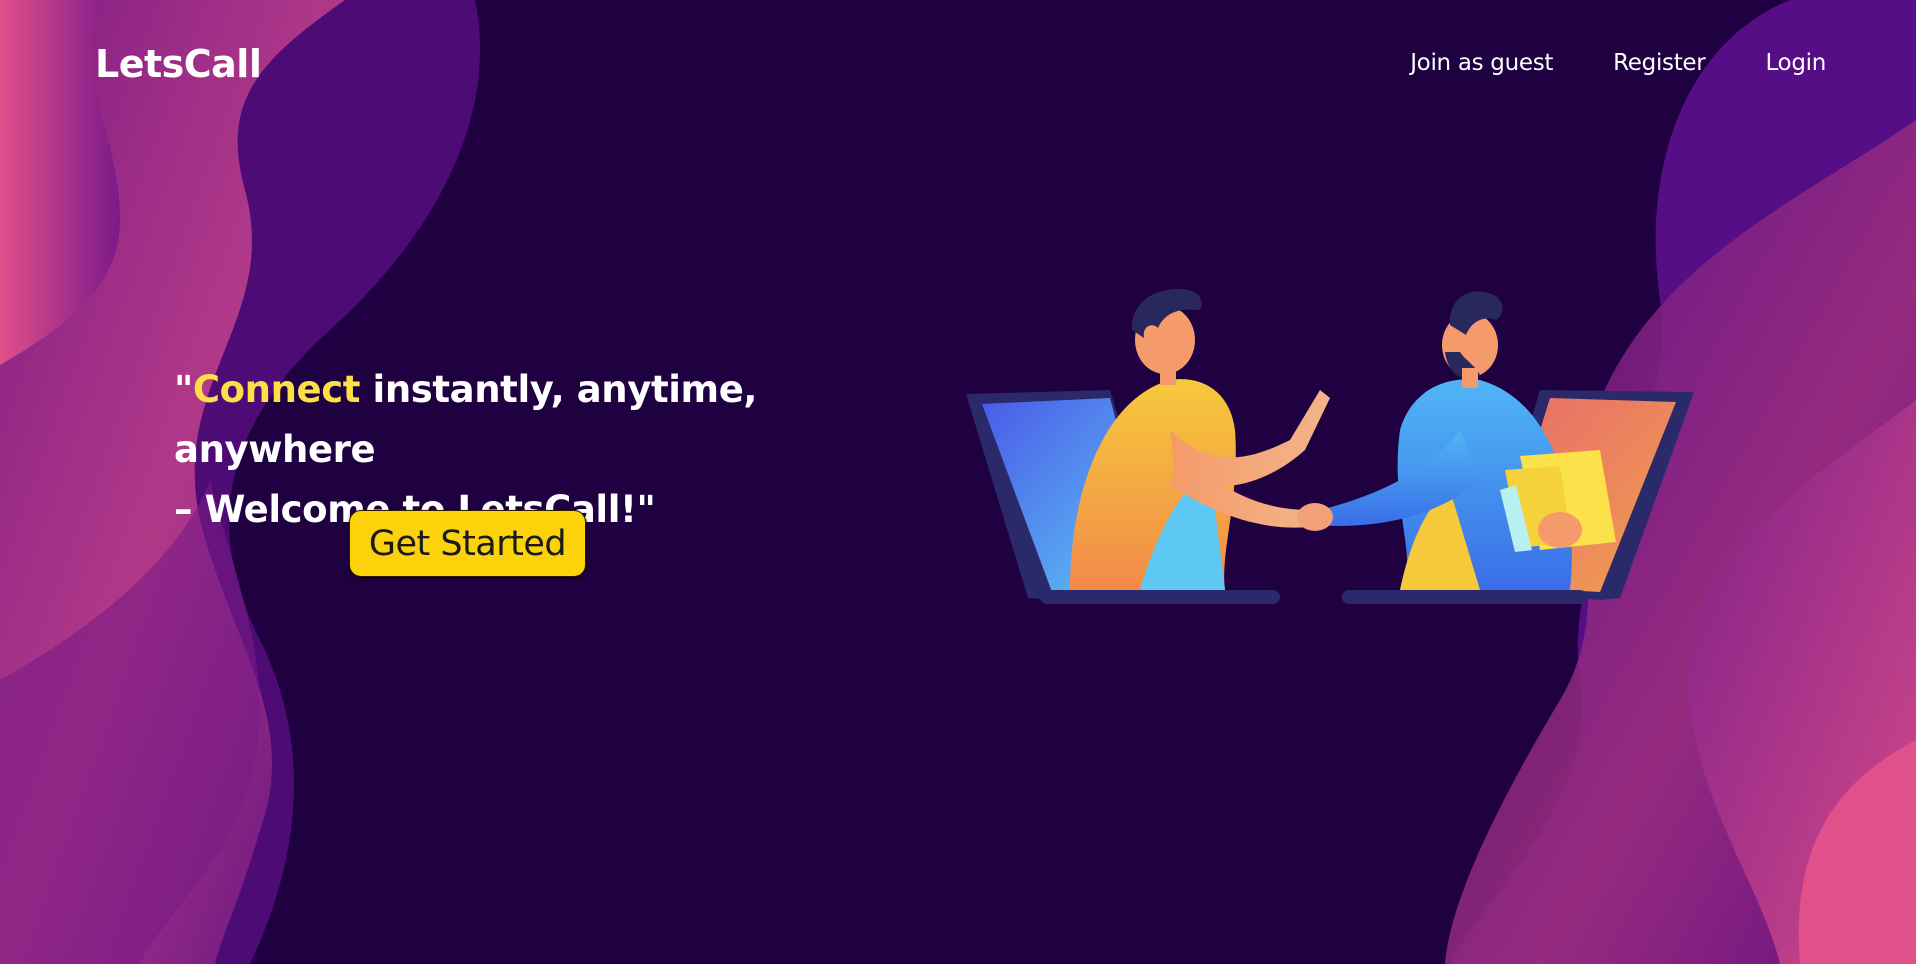 The height and width of the screenshot is (964, 1916). I want to click on headline-highlight: Connect, so click(276, 389).